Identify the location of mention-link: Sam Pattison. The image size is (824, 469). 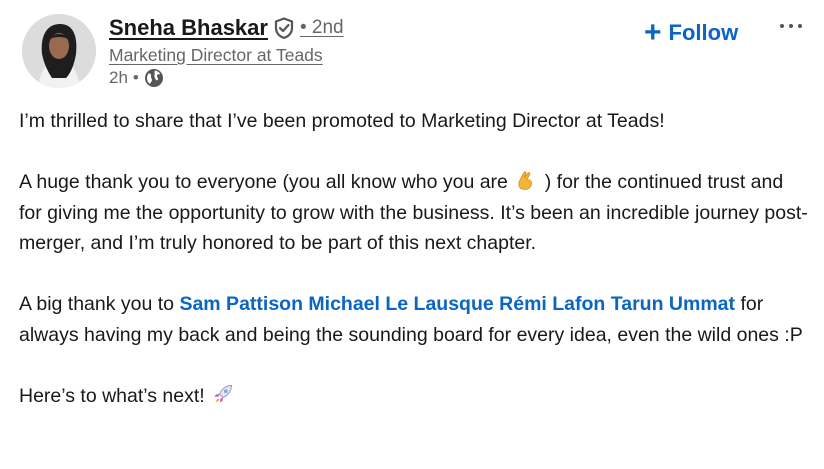
(241, 304).